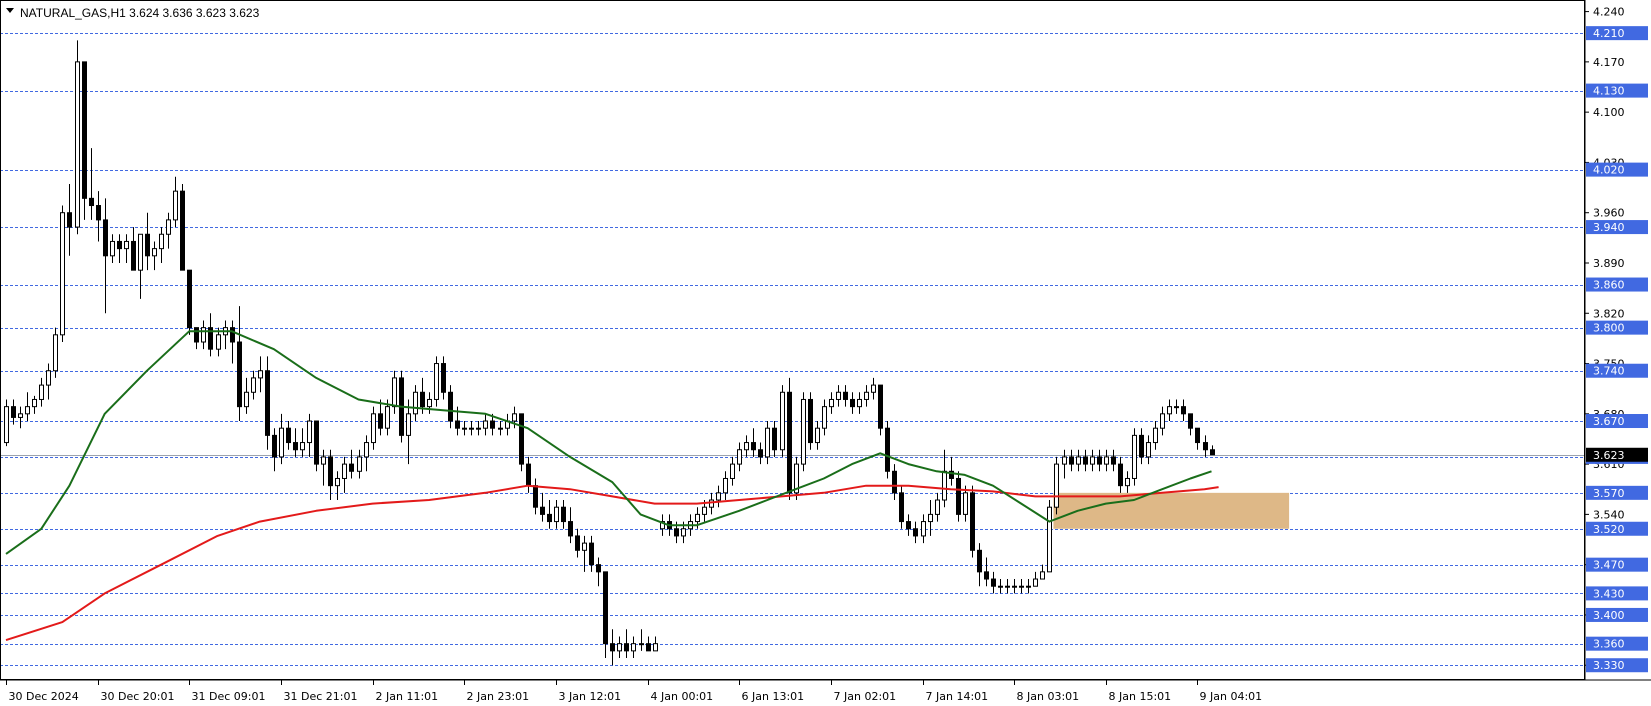 The image size is (1651, 706). Describe the element at coordinates (1609, 112) in the screenshot. I see `price-tick-label: 4.100` at that location.